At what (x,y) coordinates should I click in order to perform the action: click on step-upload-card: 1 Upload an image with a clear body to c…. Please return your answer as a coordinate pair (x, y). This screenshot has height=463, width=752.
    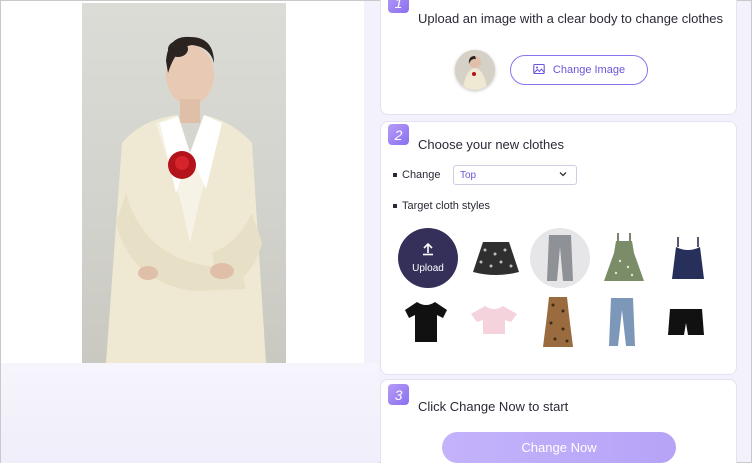
    Looking at the image, I should click on (558, 57).